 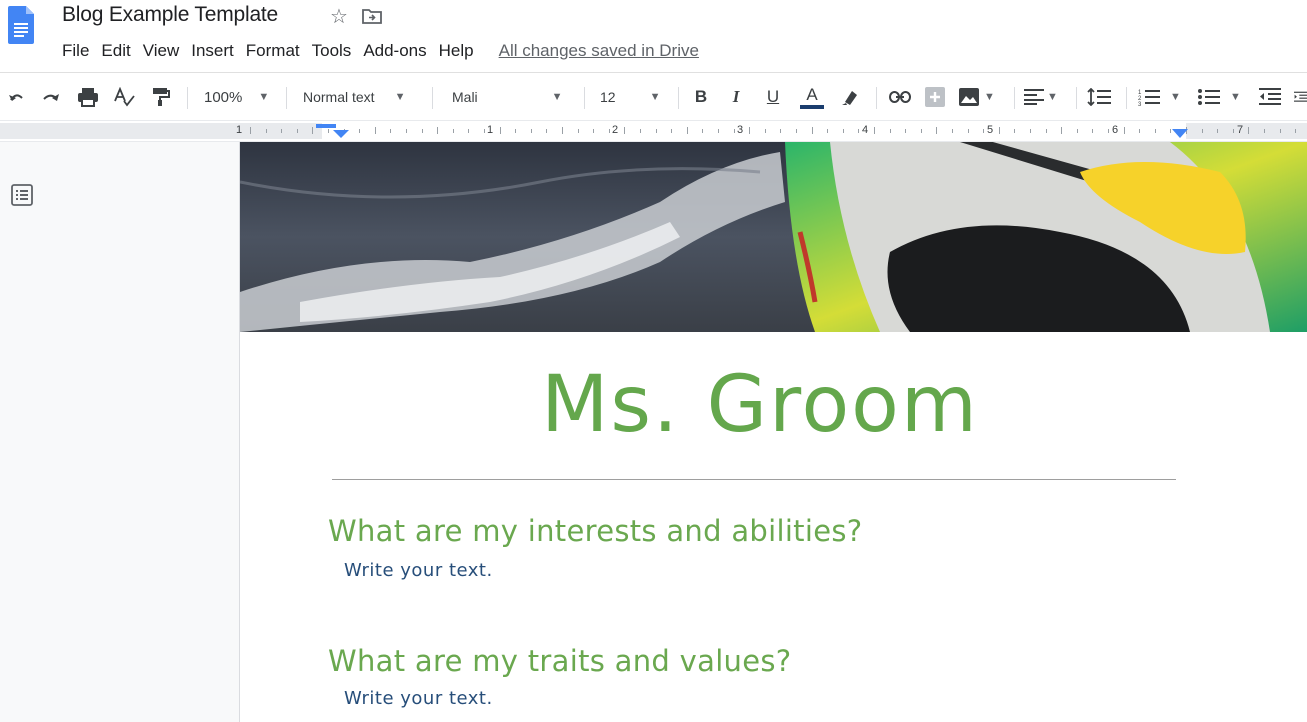 I want to click on underline-button: U, so click(x=773, y=97).